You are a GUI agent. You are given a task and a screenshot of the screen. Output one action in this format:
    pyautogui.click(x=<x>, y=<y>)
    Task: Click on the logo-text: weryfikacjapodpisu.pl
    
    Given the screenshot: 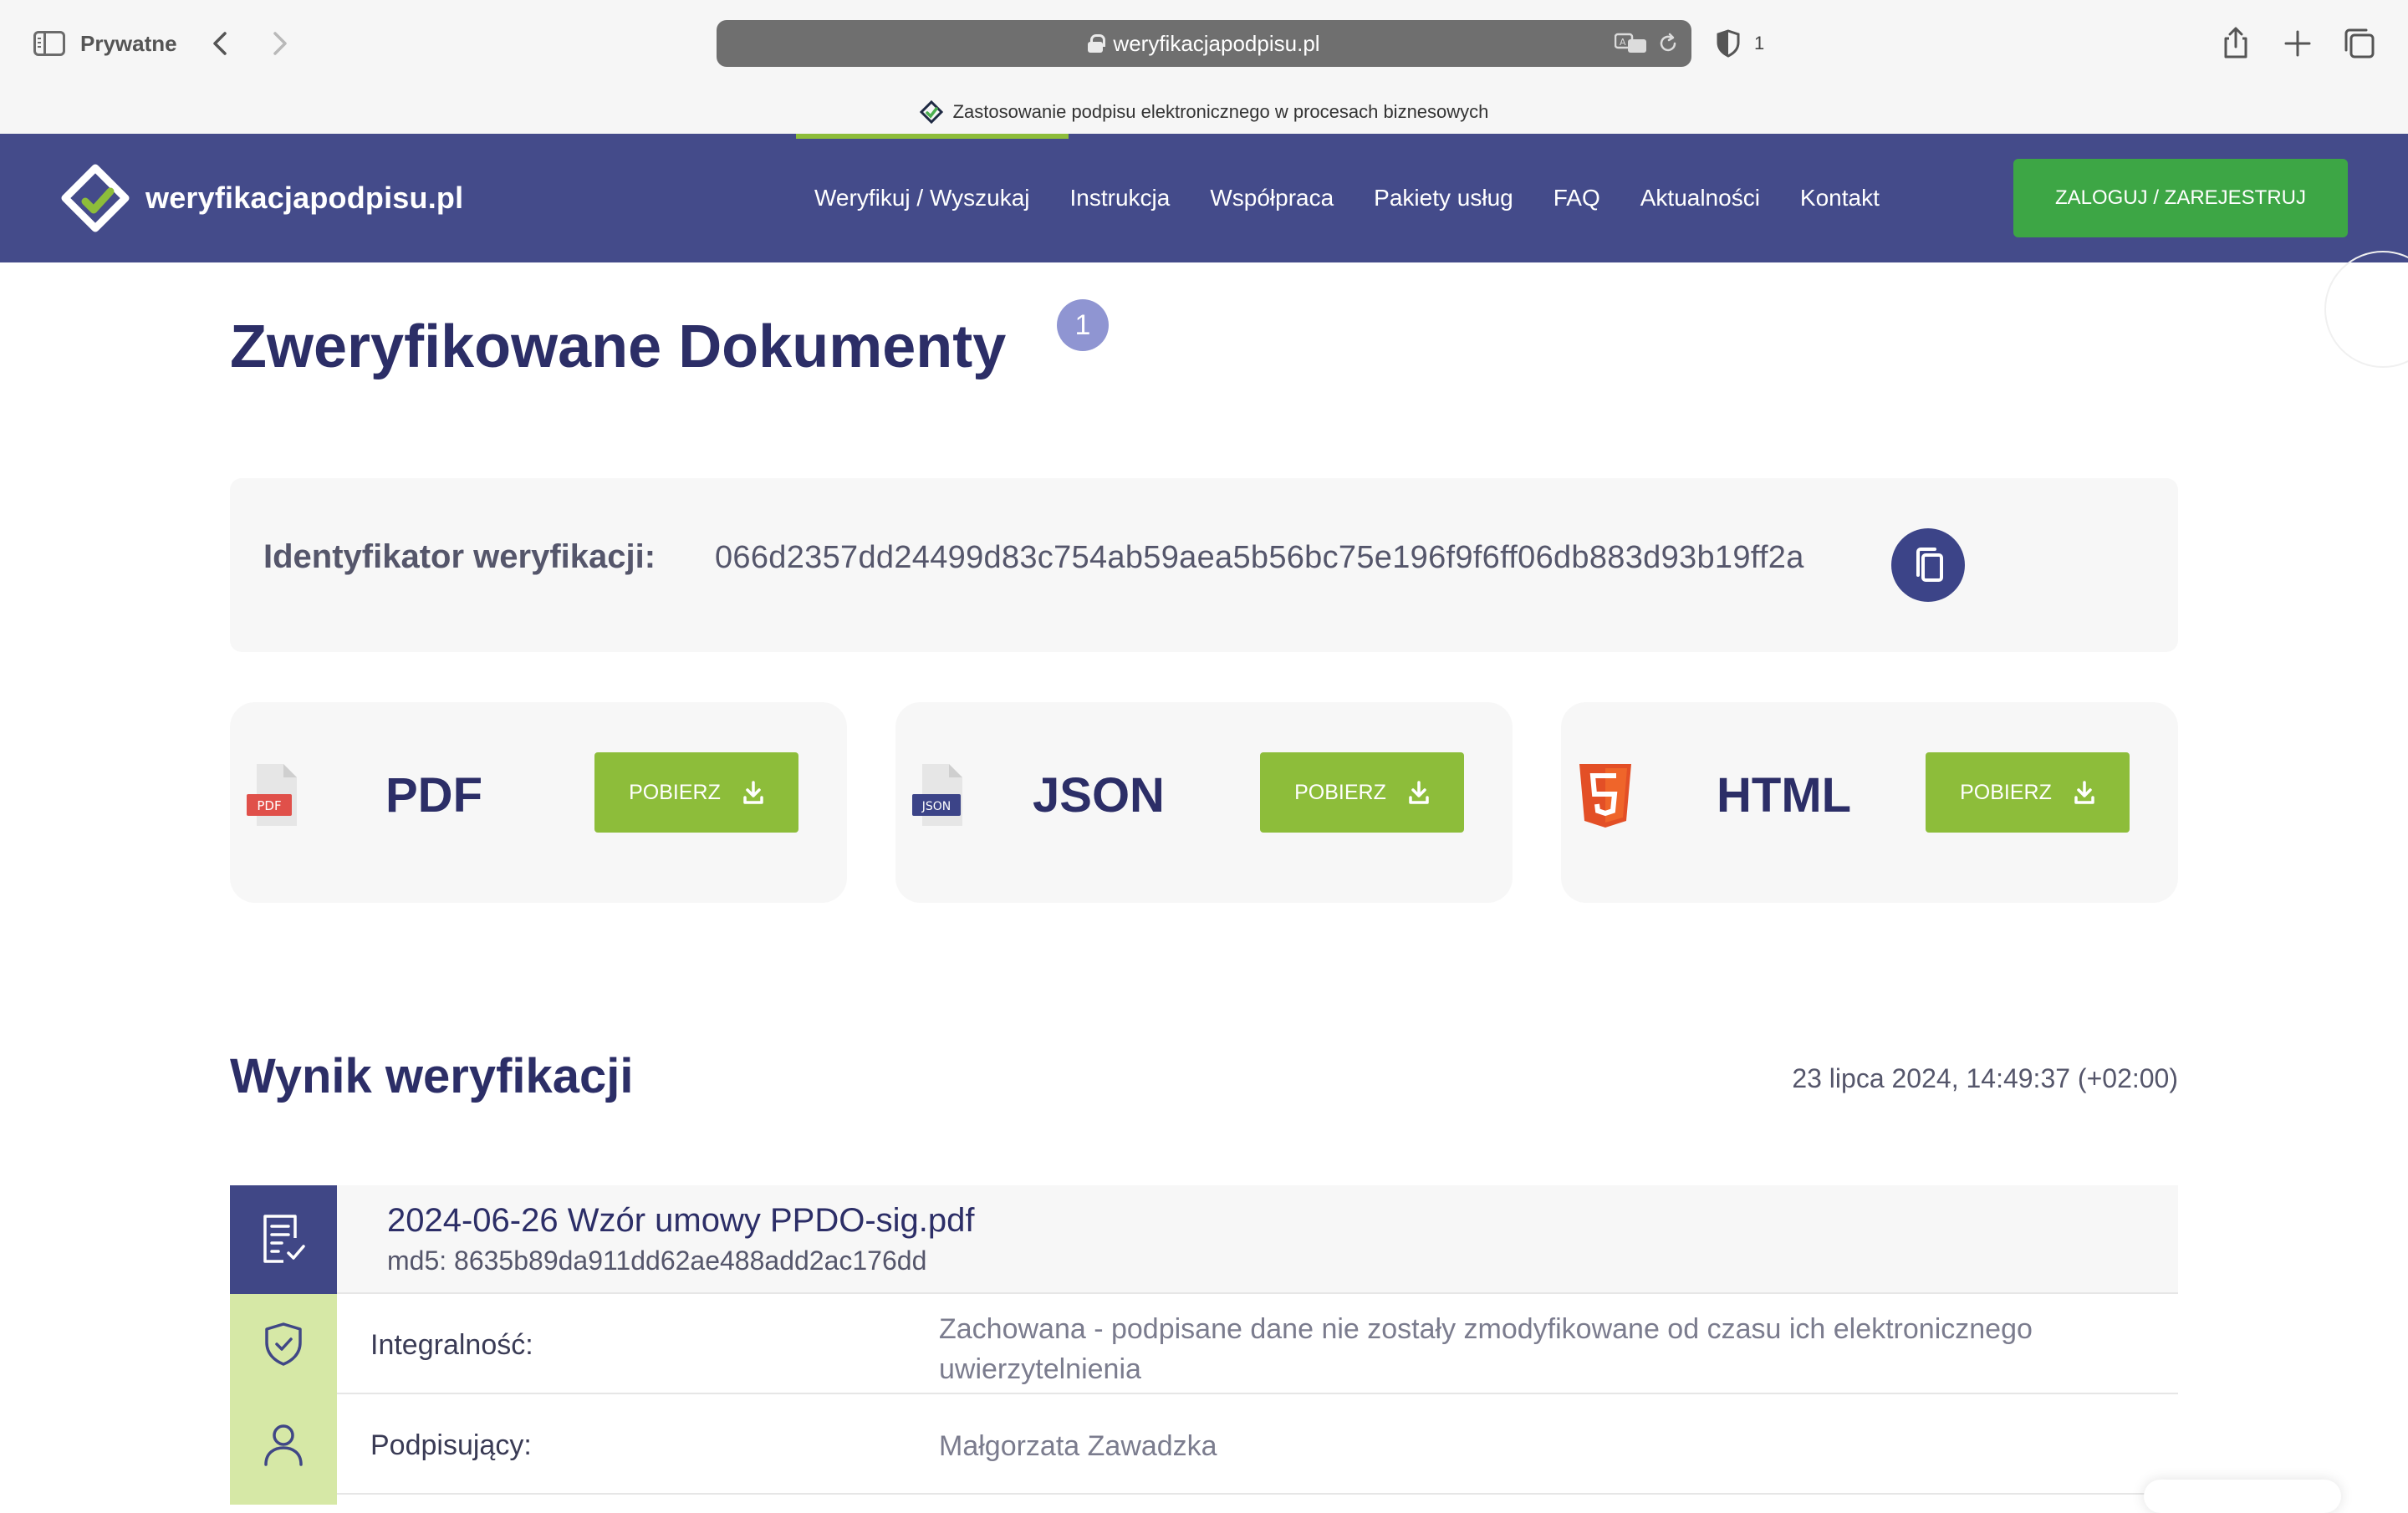 What is the action you would take?
    pyautogui.click(x=304, y=198)
    